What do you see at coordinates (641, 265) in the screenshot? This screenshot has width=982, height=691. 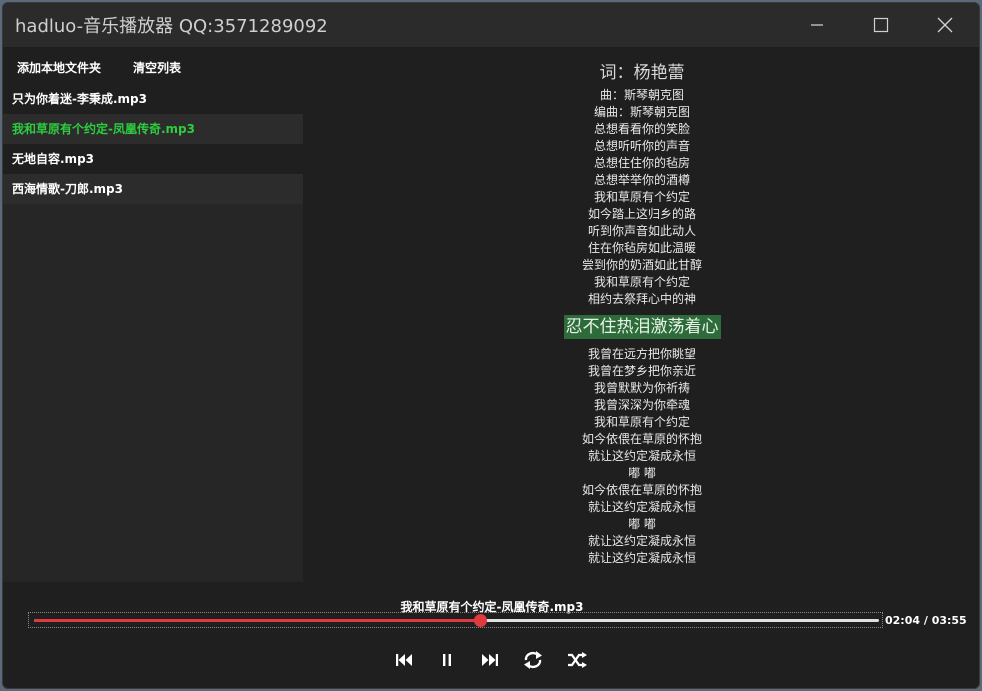 I see `lyric-line: 尝到你的奶酒如此甘醇` at bounding box center [641, 265].